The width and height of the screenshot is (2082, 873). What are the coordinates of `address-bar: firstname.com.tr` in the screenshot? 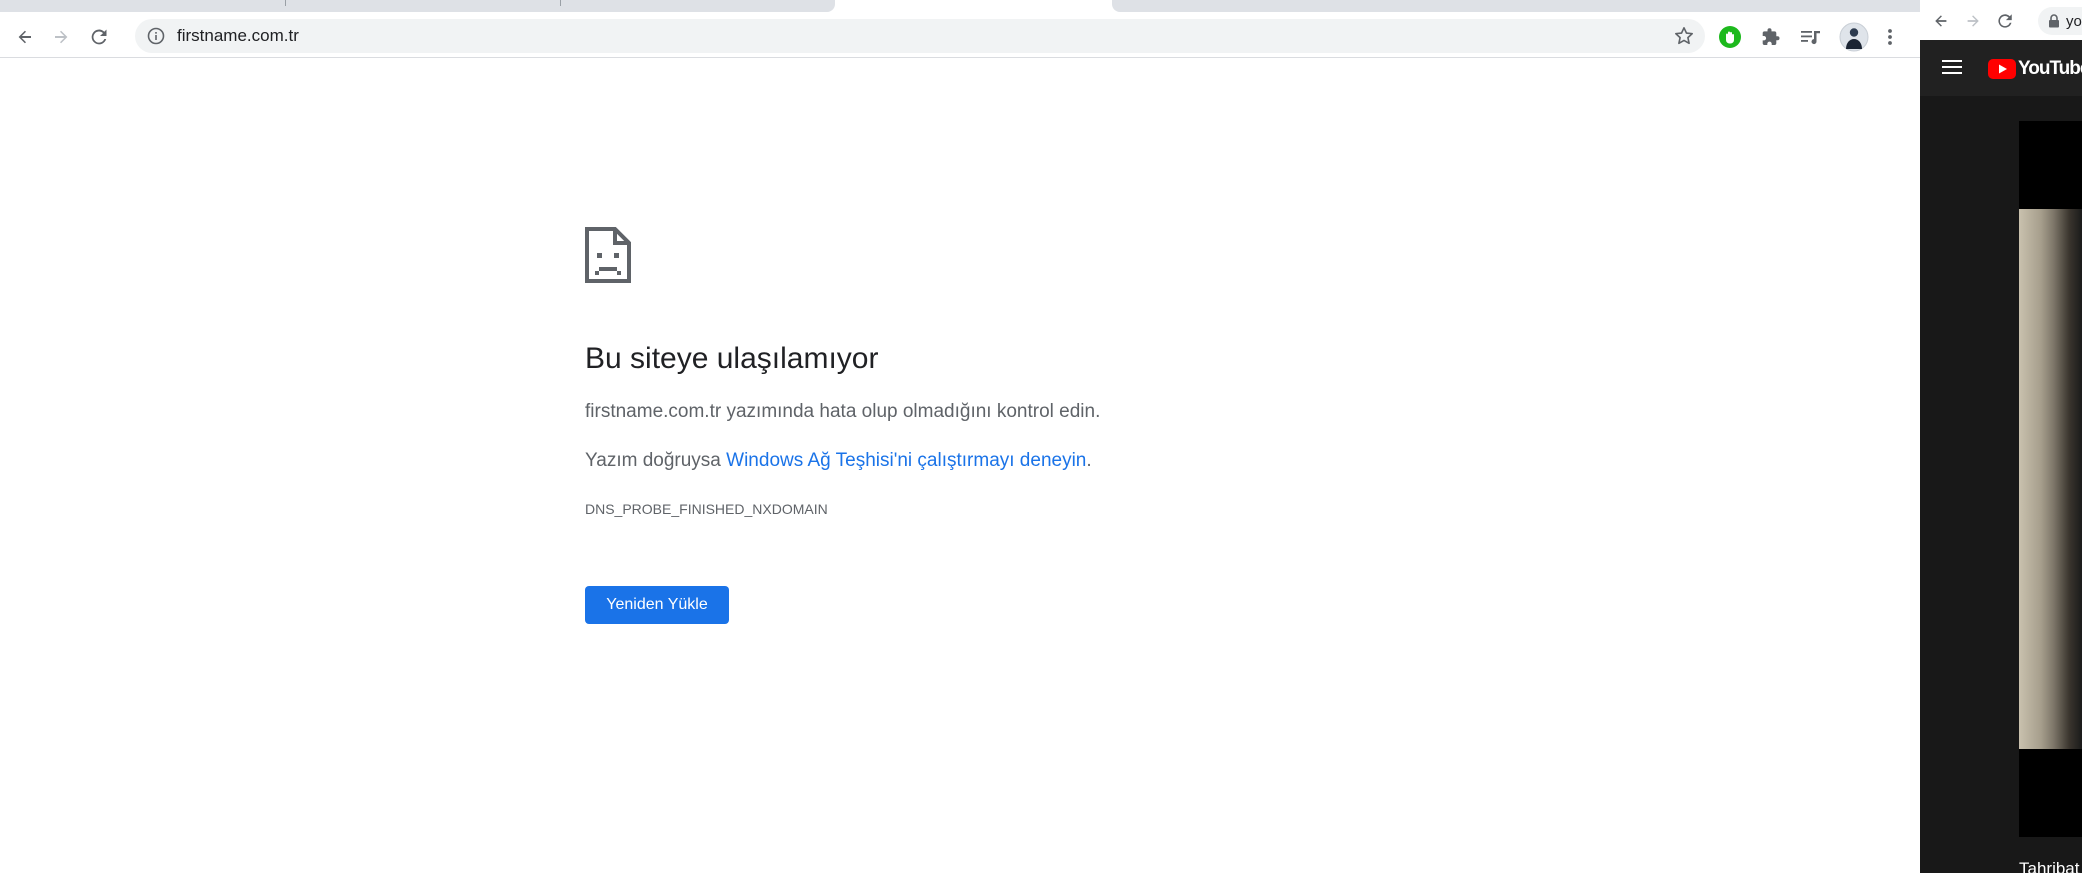 It's located at (920, 36).